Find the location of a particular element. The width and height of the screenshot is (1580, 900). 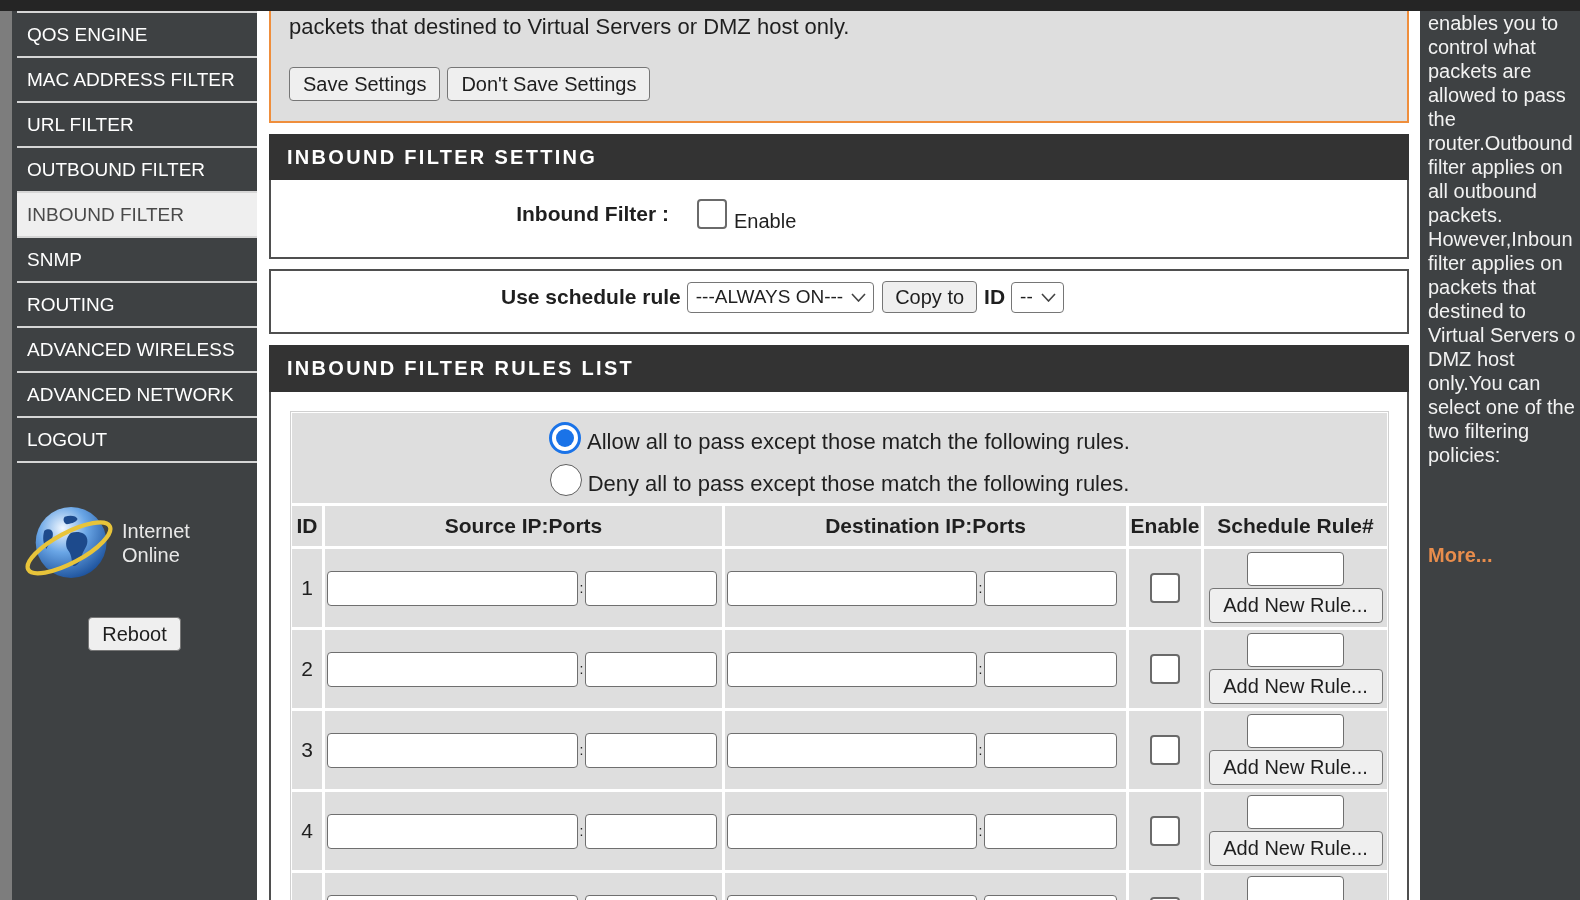

column-header: ID is located at coordinates (307, 526).